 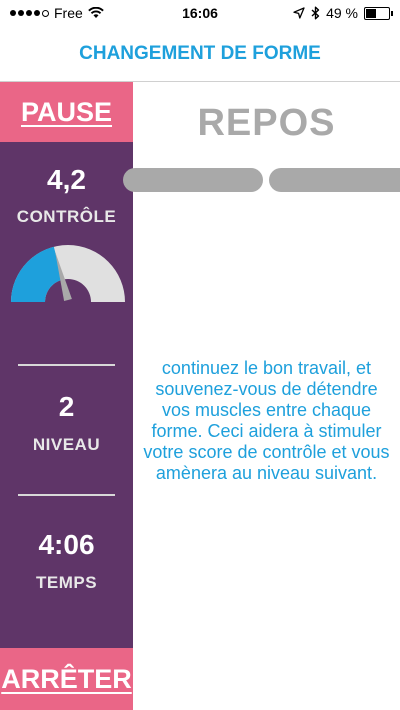 What do you see at coordinates (37, 274) in the screenshot?
I see `gauge-fill` at bounding box center [37, 274].